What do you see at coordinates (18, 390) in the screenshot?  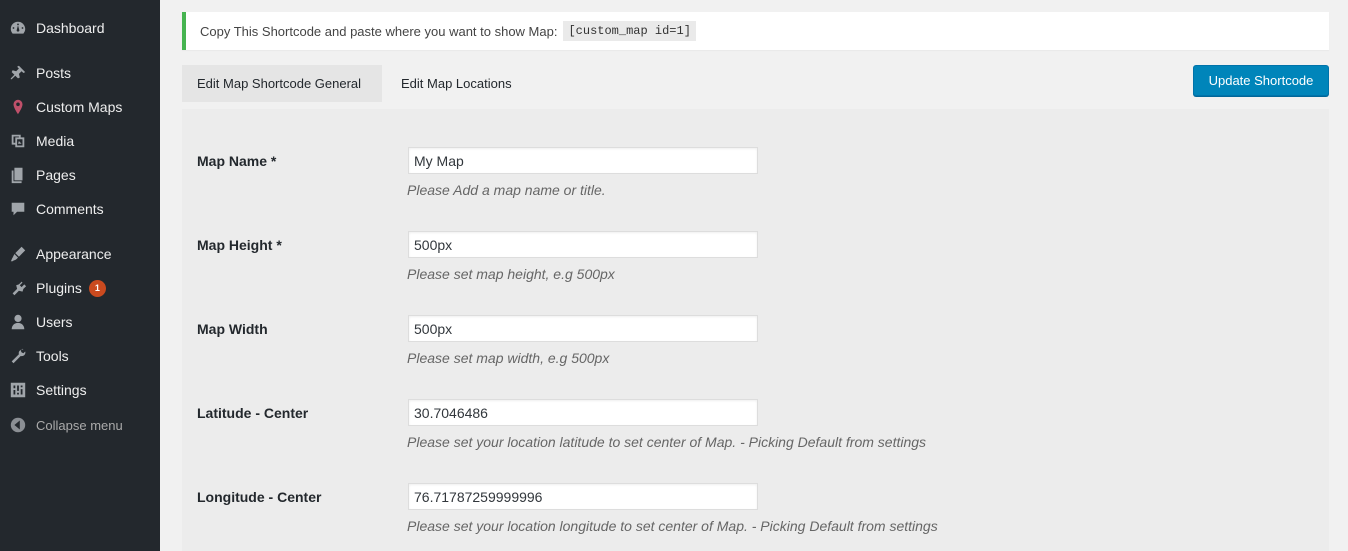 I see `settings-icon` at bounding box center [18, 390].